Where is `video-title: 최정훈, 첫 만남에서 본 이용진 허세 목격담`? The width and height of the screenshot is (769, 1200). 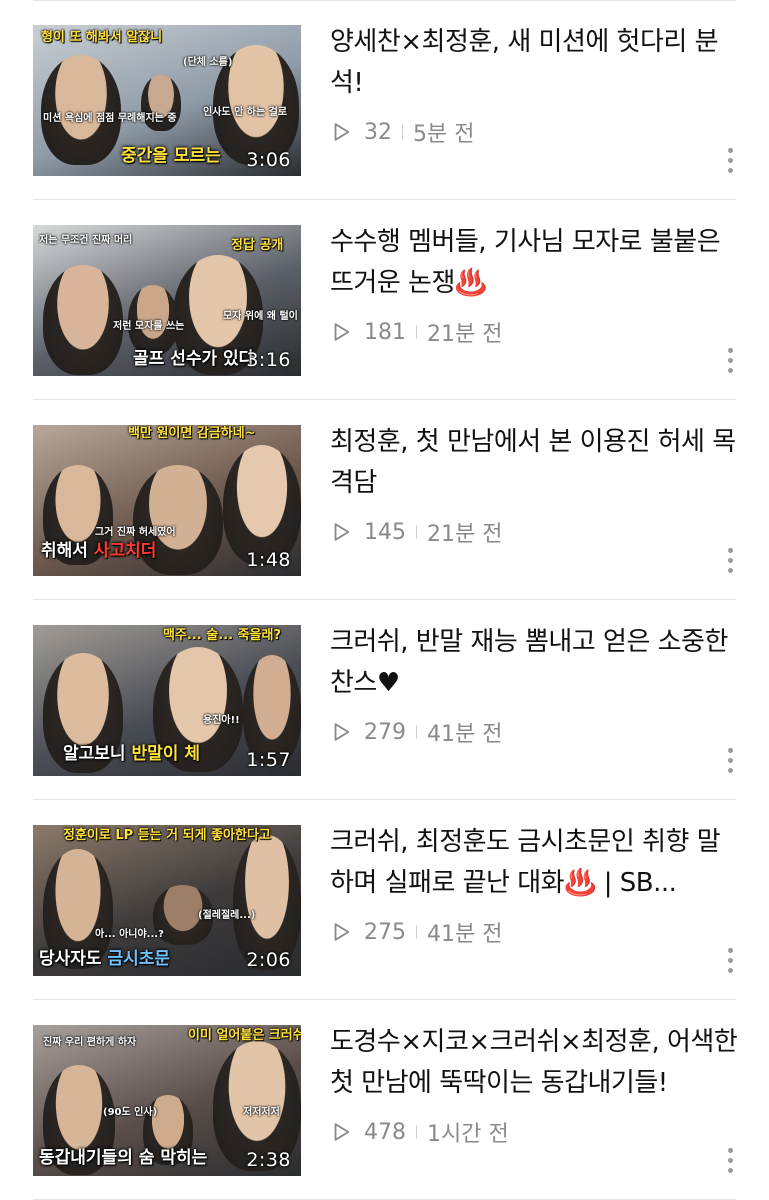 video-title: 최정훈, 첫 만남에서 본 이용진 허세 목격담 is located at coordinates (535, 463).